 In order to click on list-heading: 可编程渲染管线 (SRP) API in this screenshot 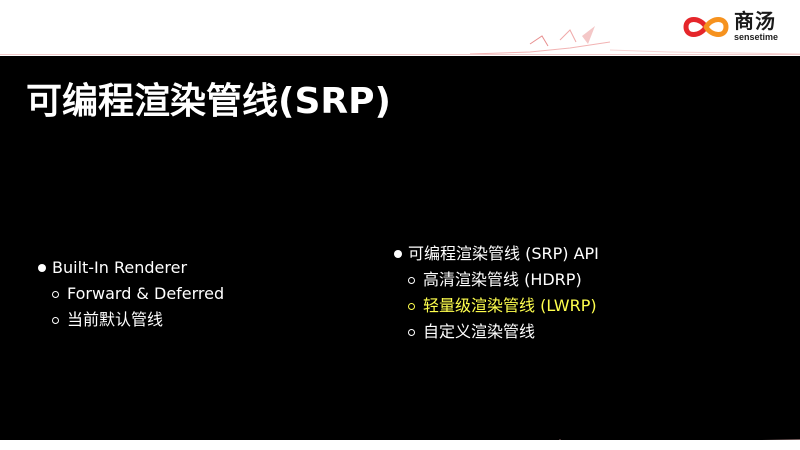, I will do `click(496, 254)`.